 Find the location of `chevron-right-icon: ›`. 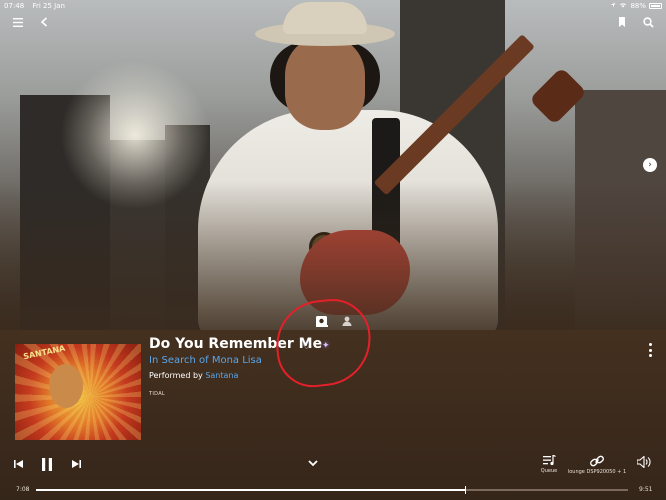

chevron-right-icon: › is located at coordinates (650, 165).